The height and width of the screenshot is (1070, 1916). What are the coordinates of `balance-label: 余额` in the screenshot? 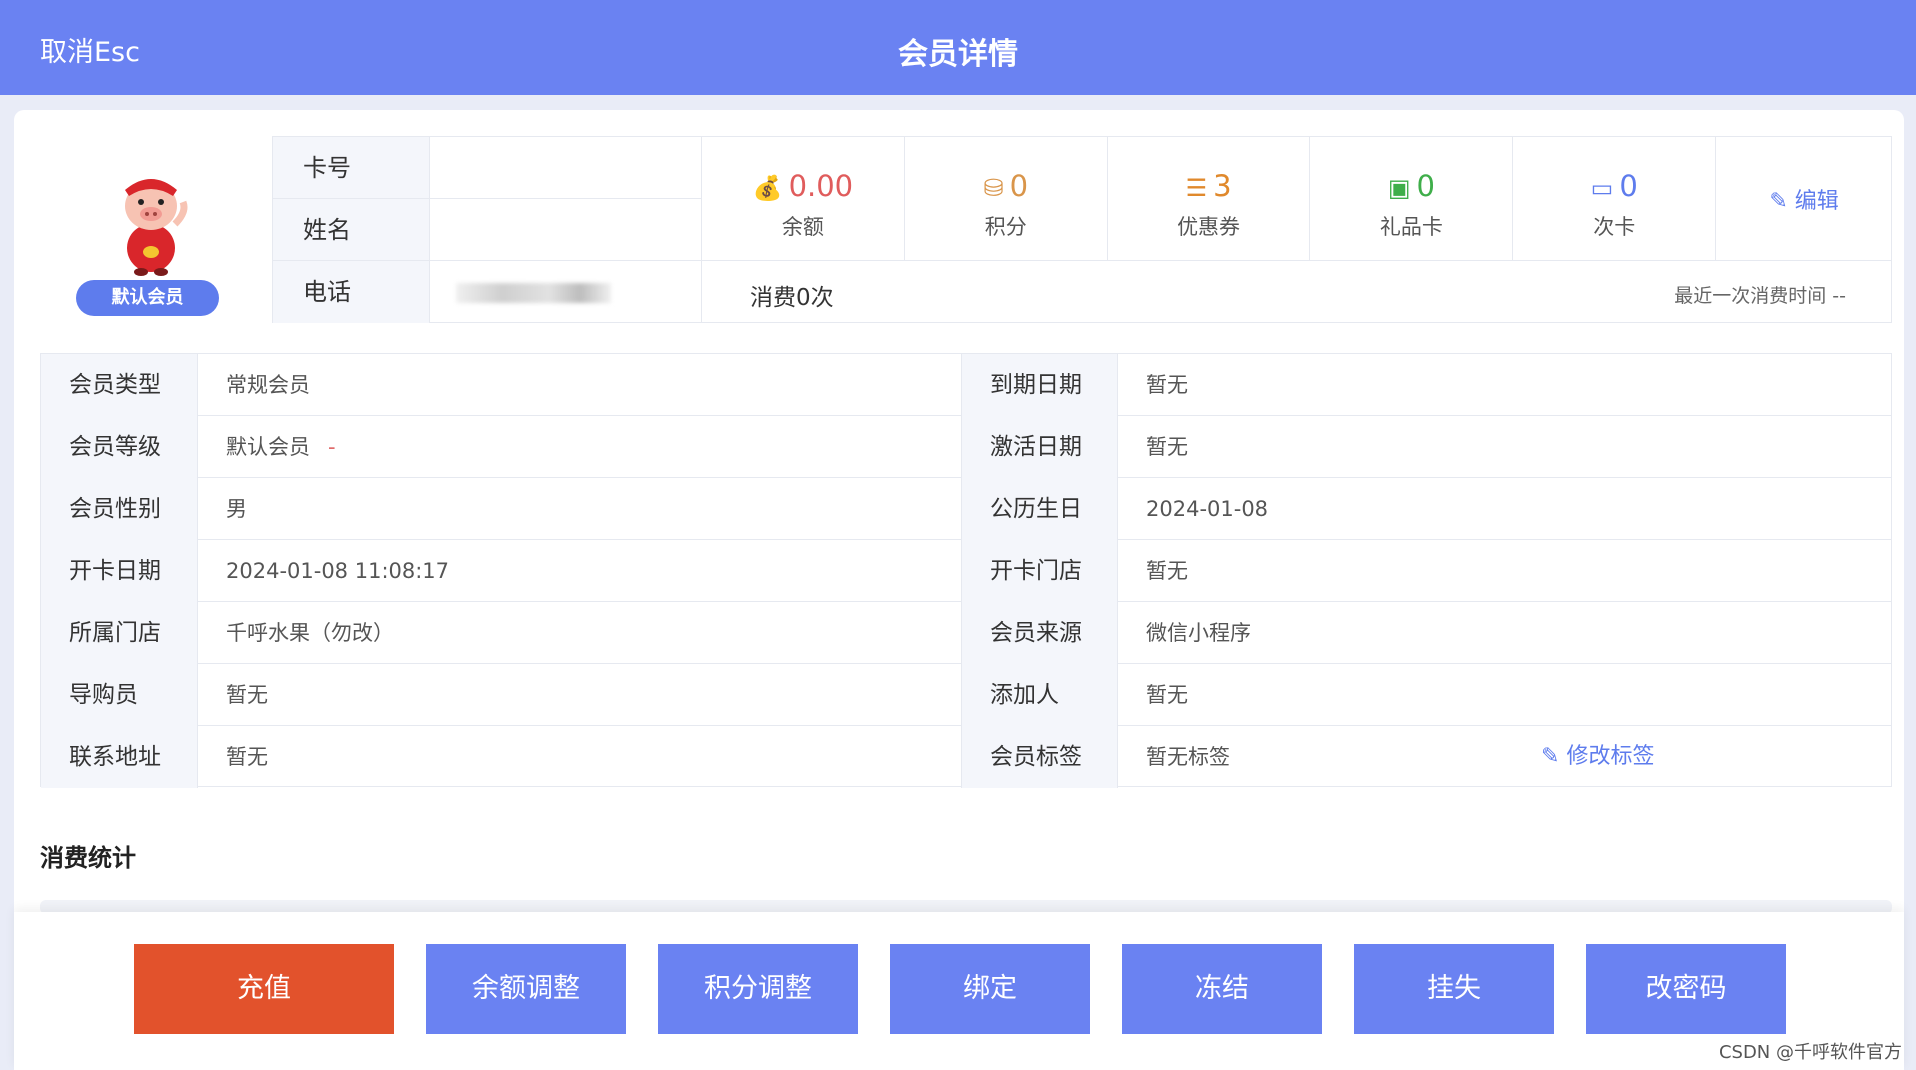 It's located at (802, 227).